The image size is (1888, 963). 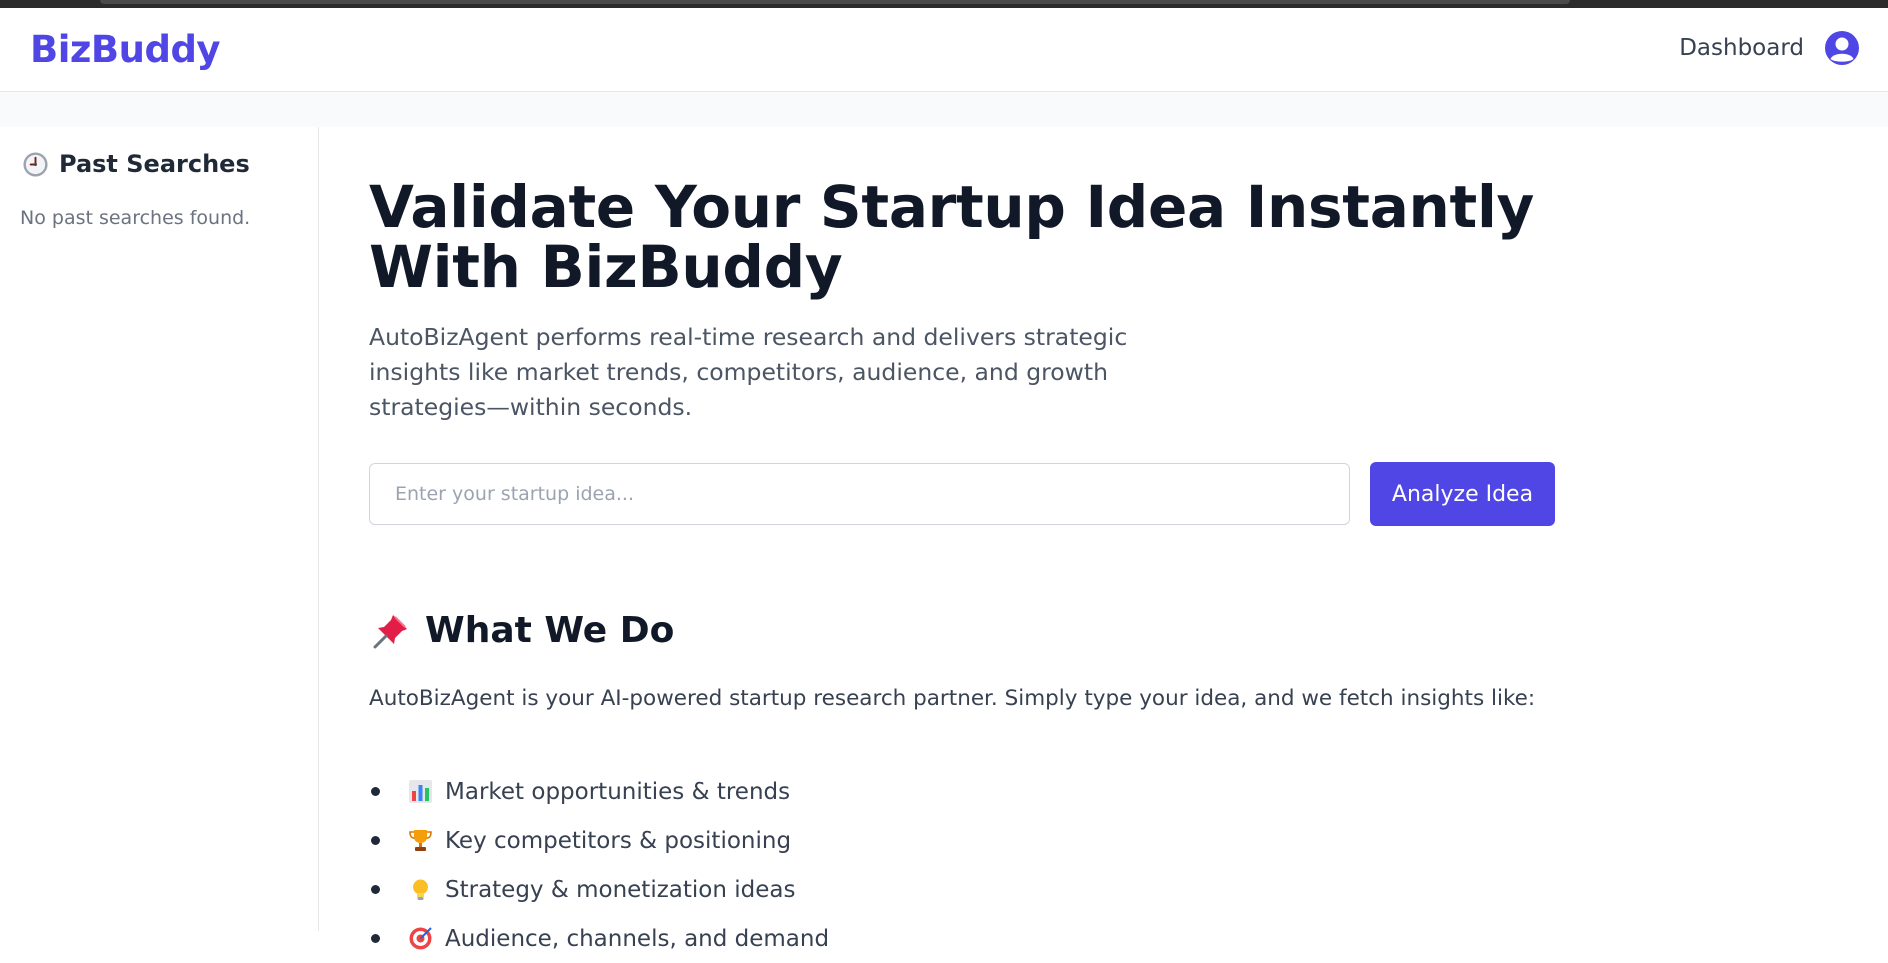 What do you see at coordinates (420, 791) in the screenshot?
I see `bar-chart-icon` at bounding box center [420, 791].